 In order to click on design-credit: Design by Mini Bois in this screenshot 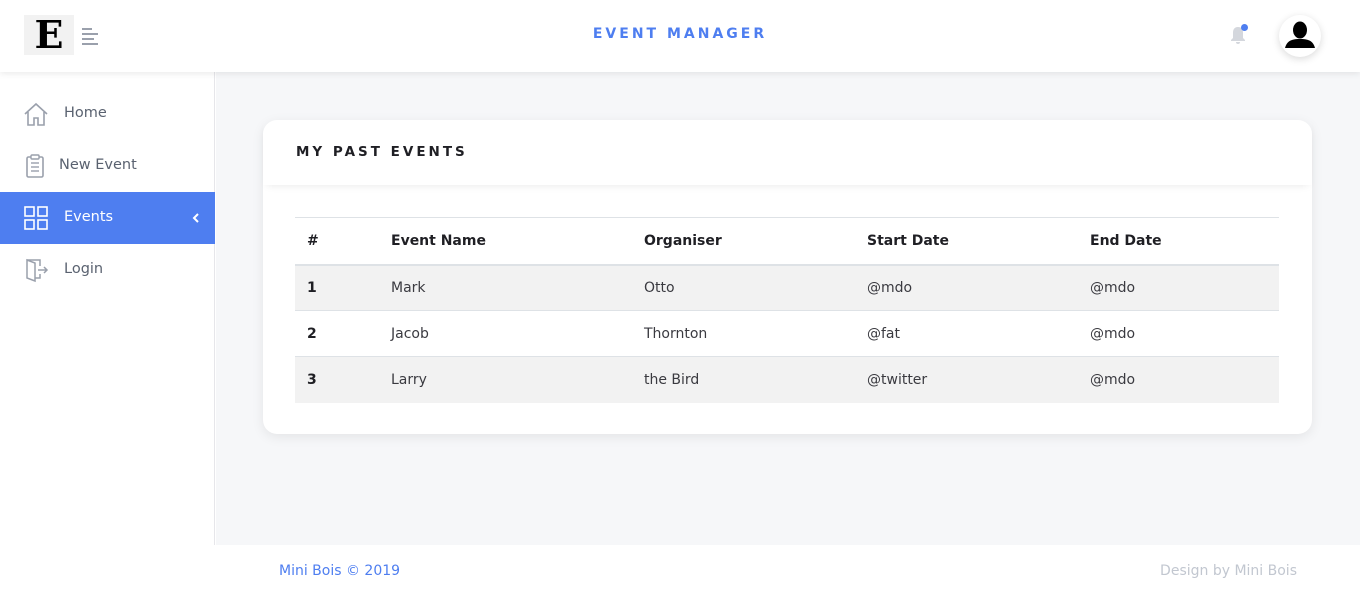, I will do `click(1228, 571)`.